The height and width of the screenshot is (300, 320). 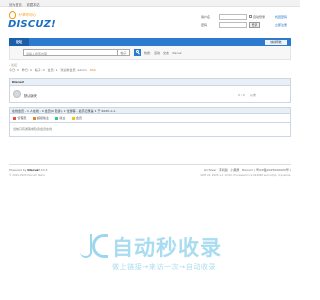 I want to click on blacklist-link: 小黑屋, so click(x=234, y=170).